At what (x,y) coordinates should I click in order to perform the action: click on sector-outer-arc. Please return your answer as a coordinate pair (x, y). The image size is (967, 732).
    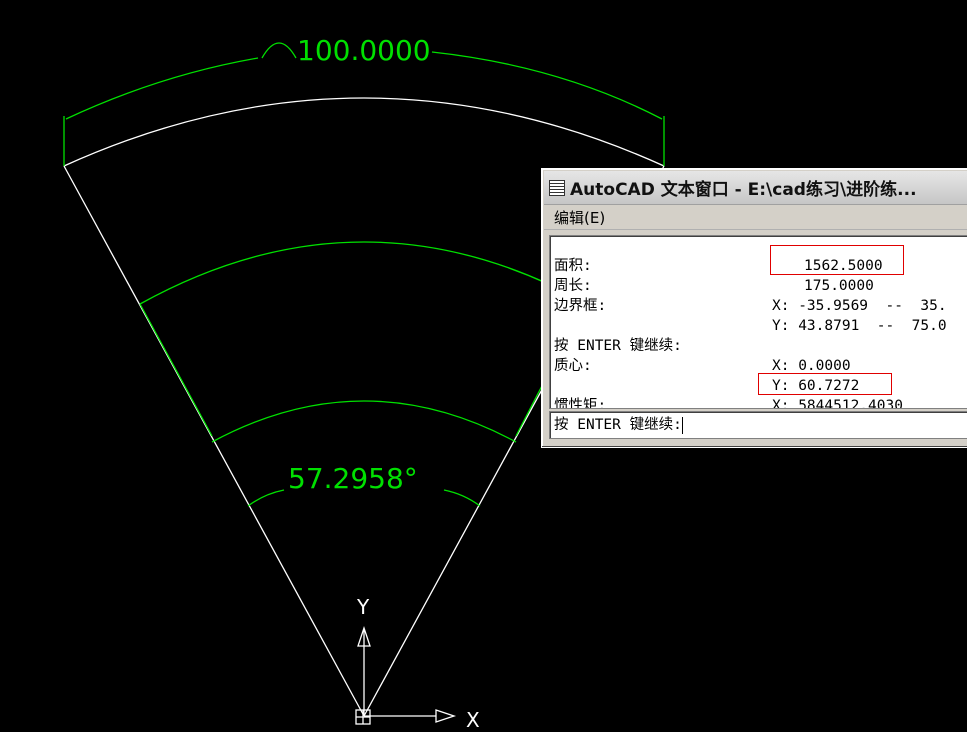
    Looking at the image, I should click on (364, 132).